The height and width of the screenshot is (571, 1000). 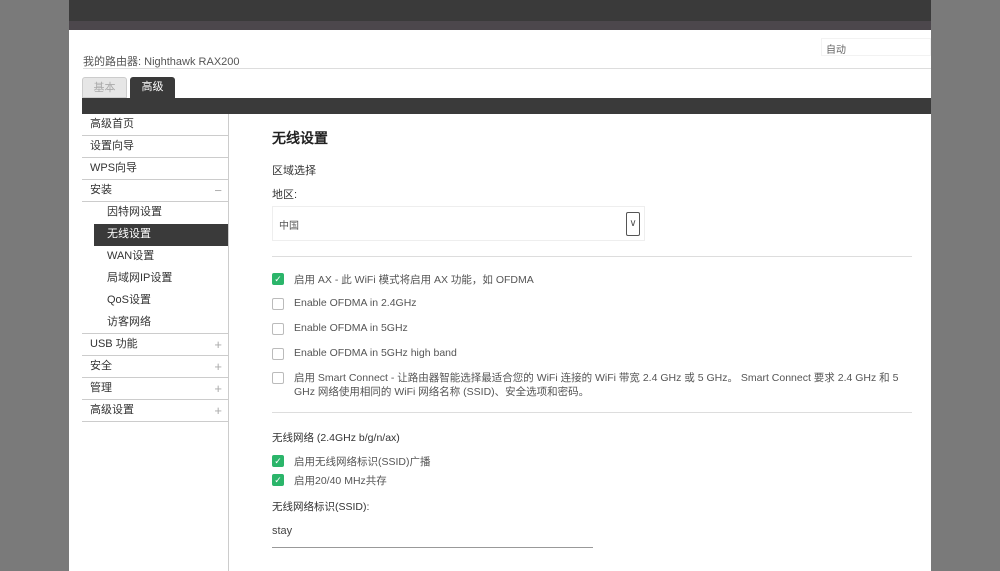 What do you see at coordinates (355, 303) in the screenshot?
I see `checkbox-label: Enable OFDMA in 2.4GHz` at bounding box center [355, 303].